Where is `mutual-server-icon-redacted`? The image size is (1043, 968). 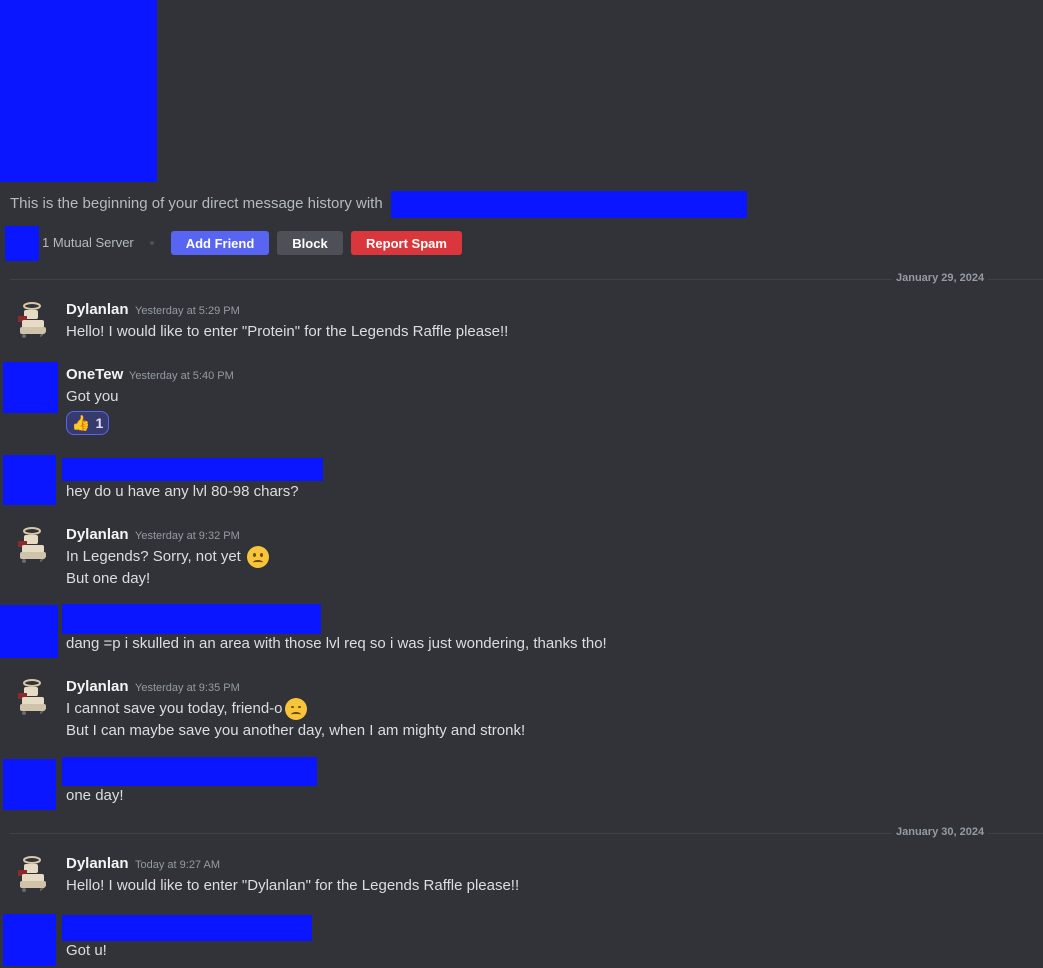 mutual-server-icon-redacted is located at coordinates (22, 243).